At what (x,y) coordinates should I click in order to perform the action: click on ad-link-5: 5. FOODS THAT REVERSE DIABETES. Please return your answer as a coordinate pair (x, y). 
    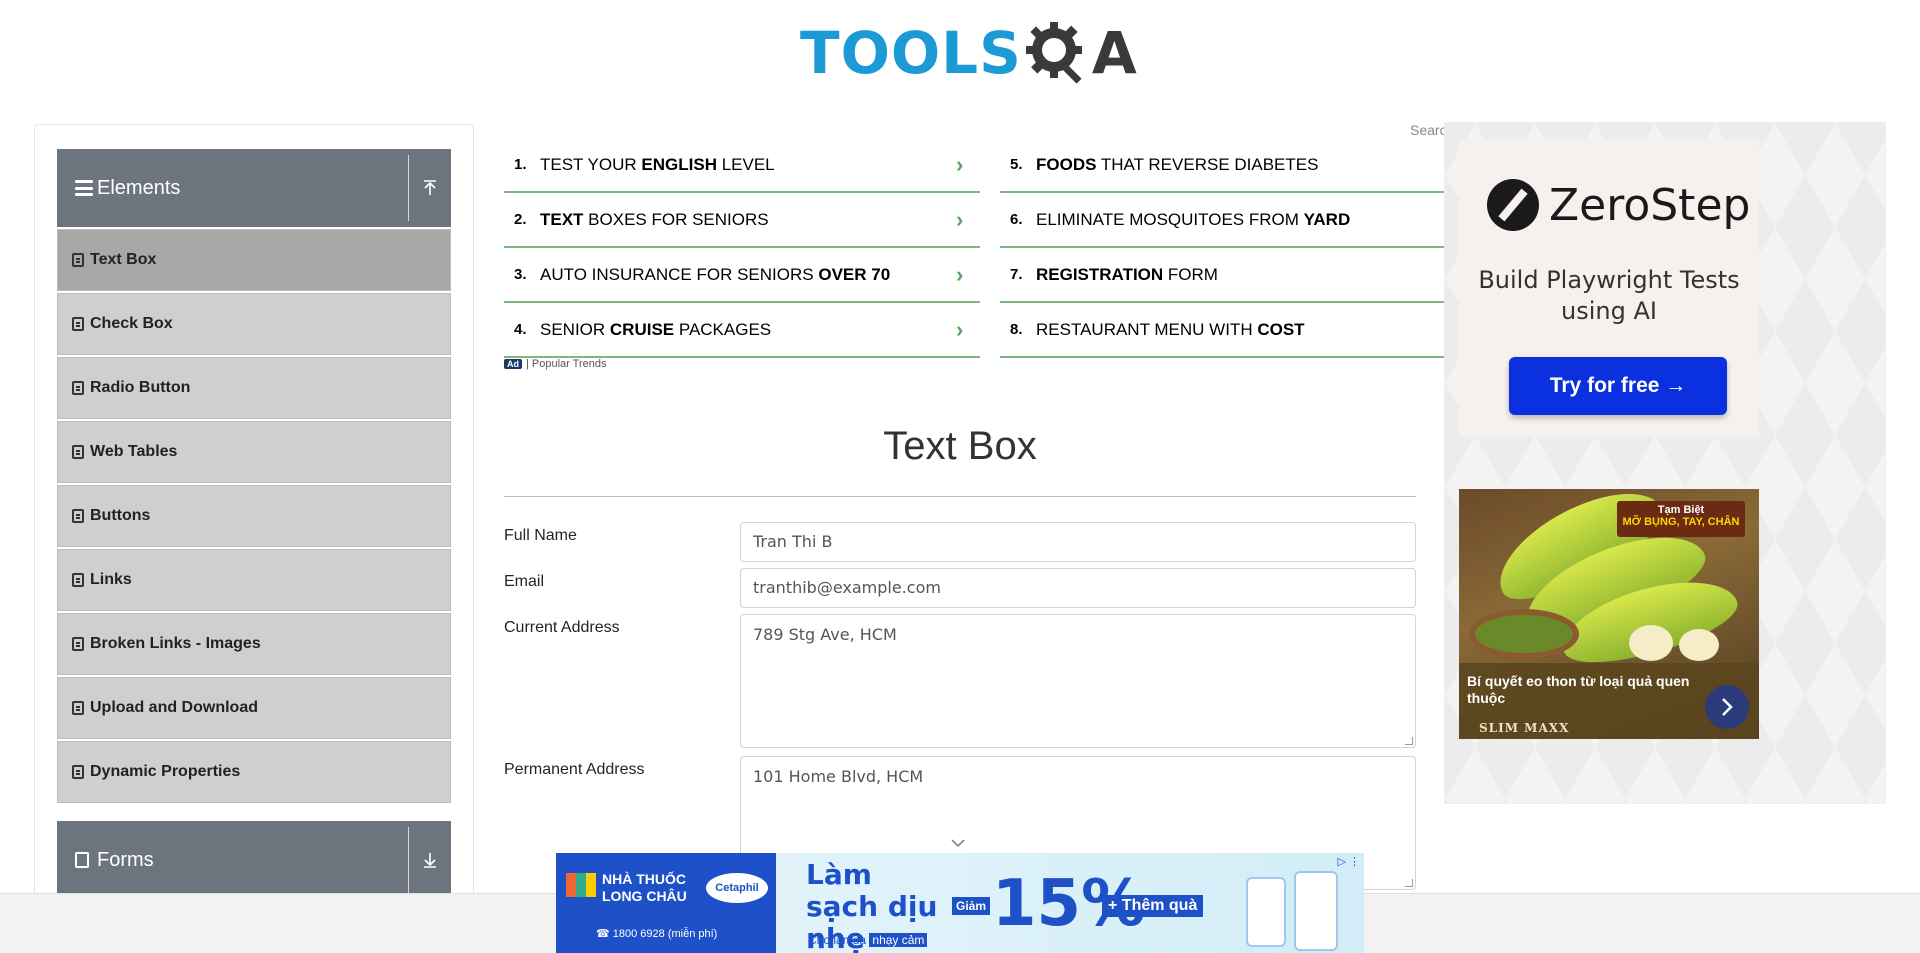
    Looking at the image, I should click on (1222, 165).